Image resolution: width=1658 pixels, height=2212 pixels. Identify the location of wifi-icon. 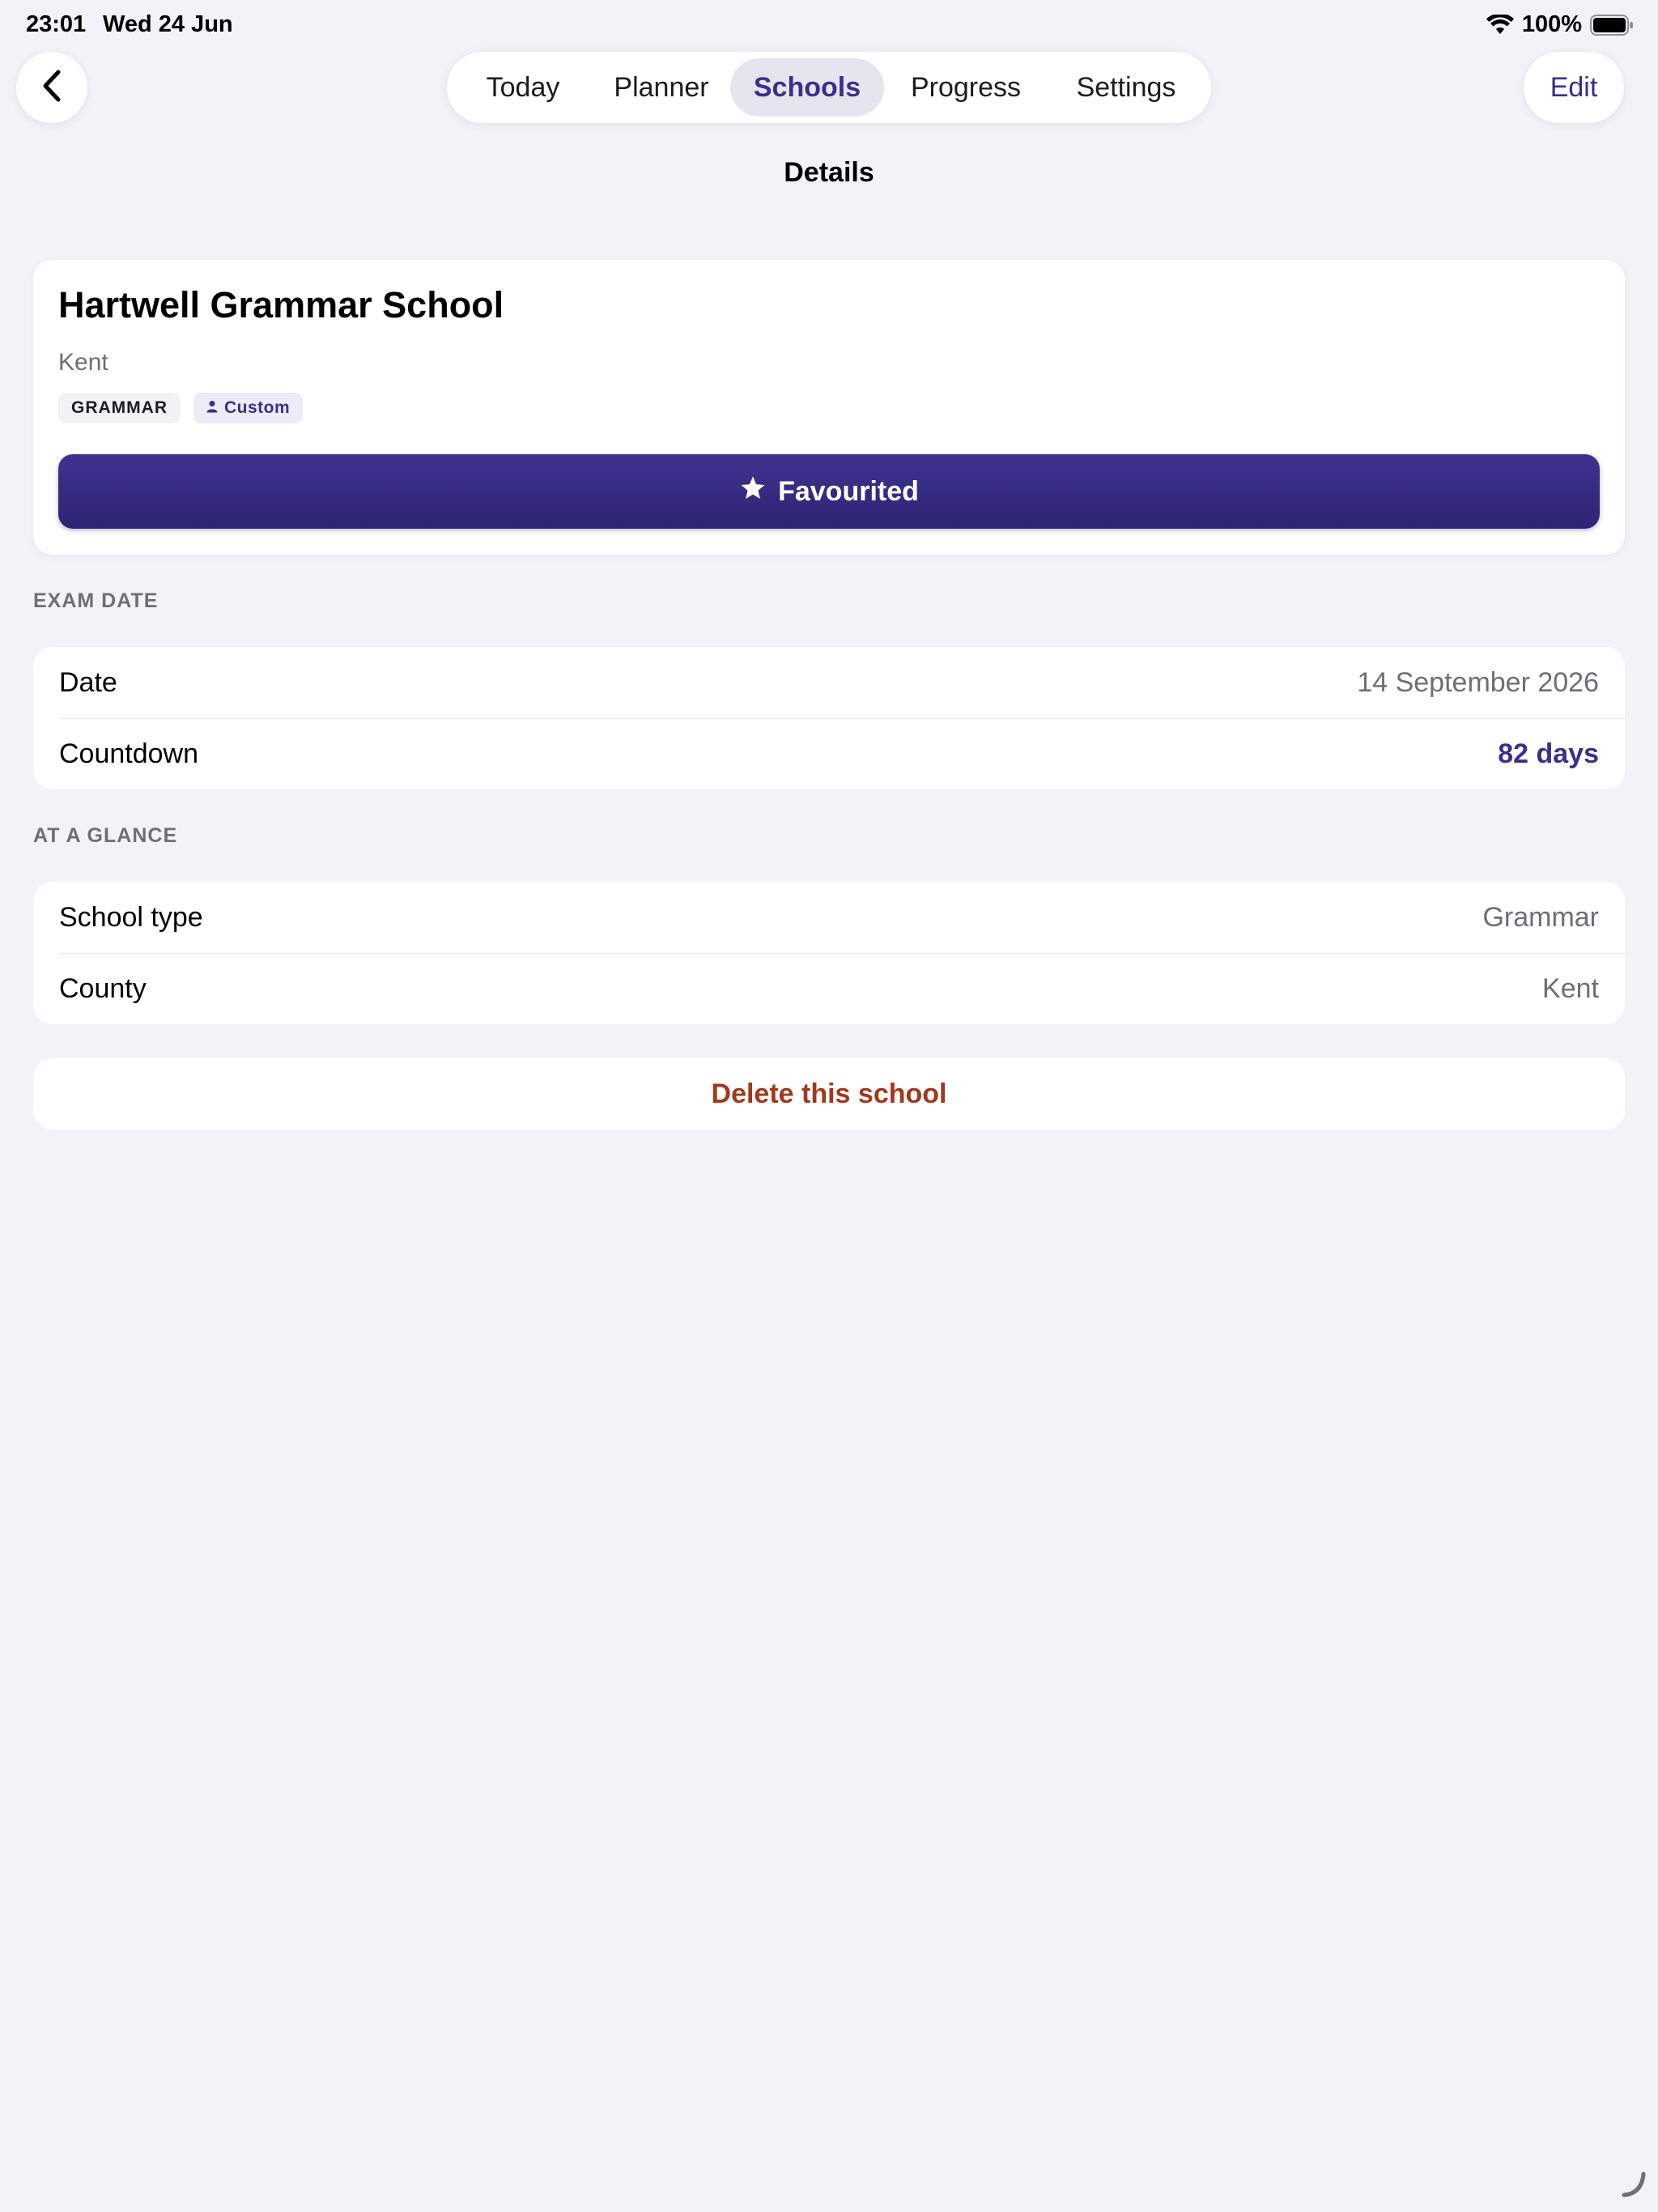
(1500, 25).